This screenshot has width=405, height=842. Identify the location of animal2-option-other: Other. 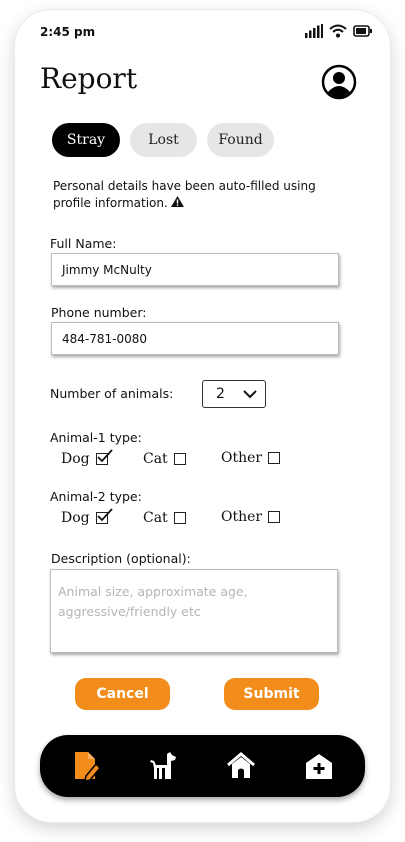
(251, 517).